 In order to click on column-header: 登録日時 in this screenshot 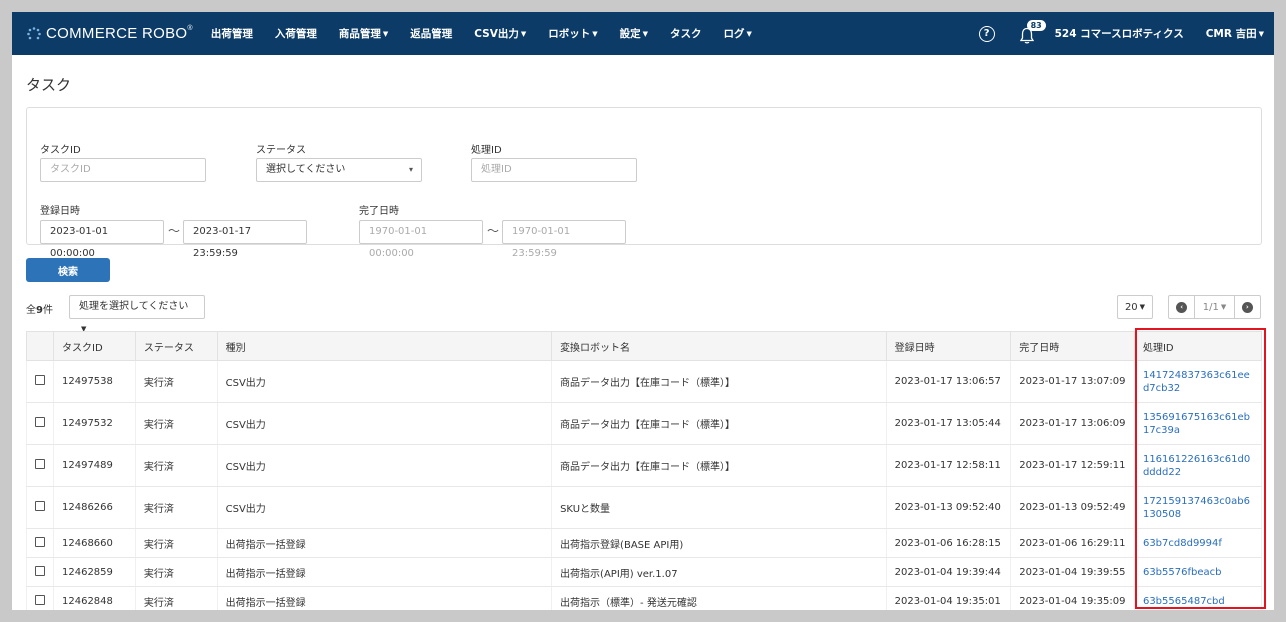, I will do `click(948, 346)`.